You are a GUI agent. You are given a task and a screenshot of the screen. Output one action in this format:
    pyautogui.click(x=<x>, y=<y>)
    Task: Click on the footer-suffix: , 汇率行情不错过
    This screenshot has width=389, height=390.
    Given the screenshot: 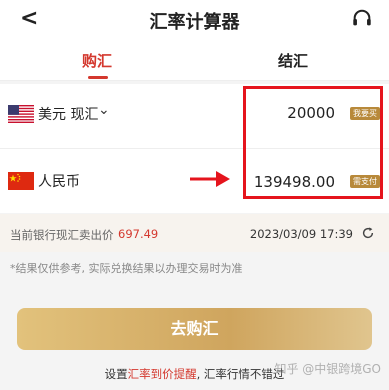 What is the action you would take?
    pyautogui.click(x=240, y=374)
    